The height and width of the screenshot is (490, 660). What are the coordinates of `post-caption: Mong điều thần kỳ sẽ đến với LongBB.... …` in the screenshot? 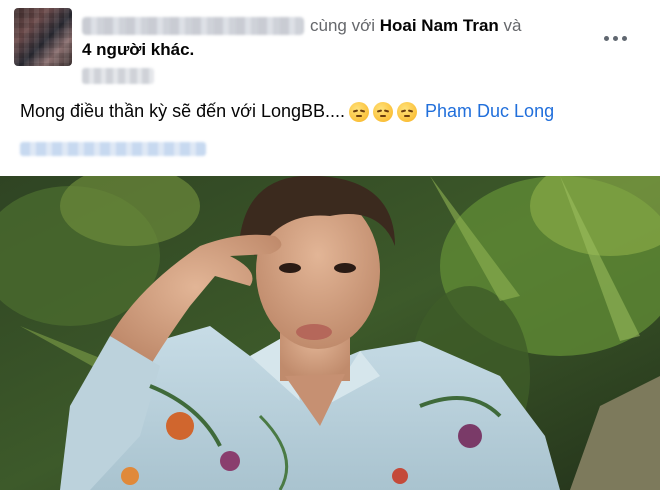 It's located at (287, 111).